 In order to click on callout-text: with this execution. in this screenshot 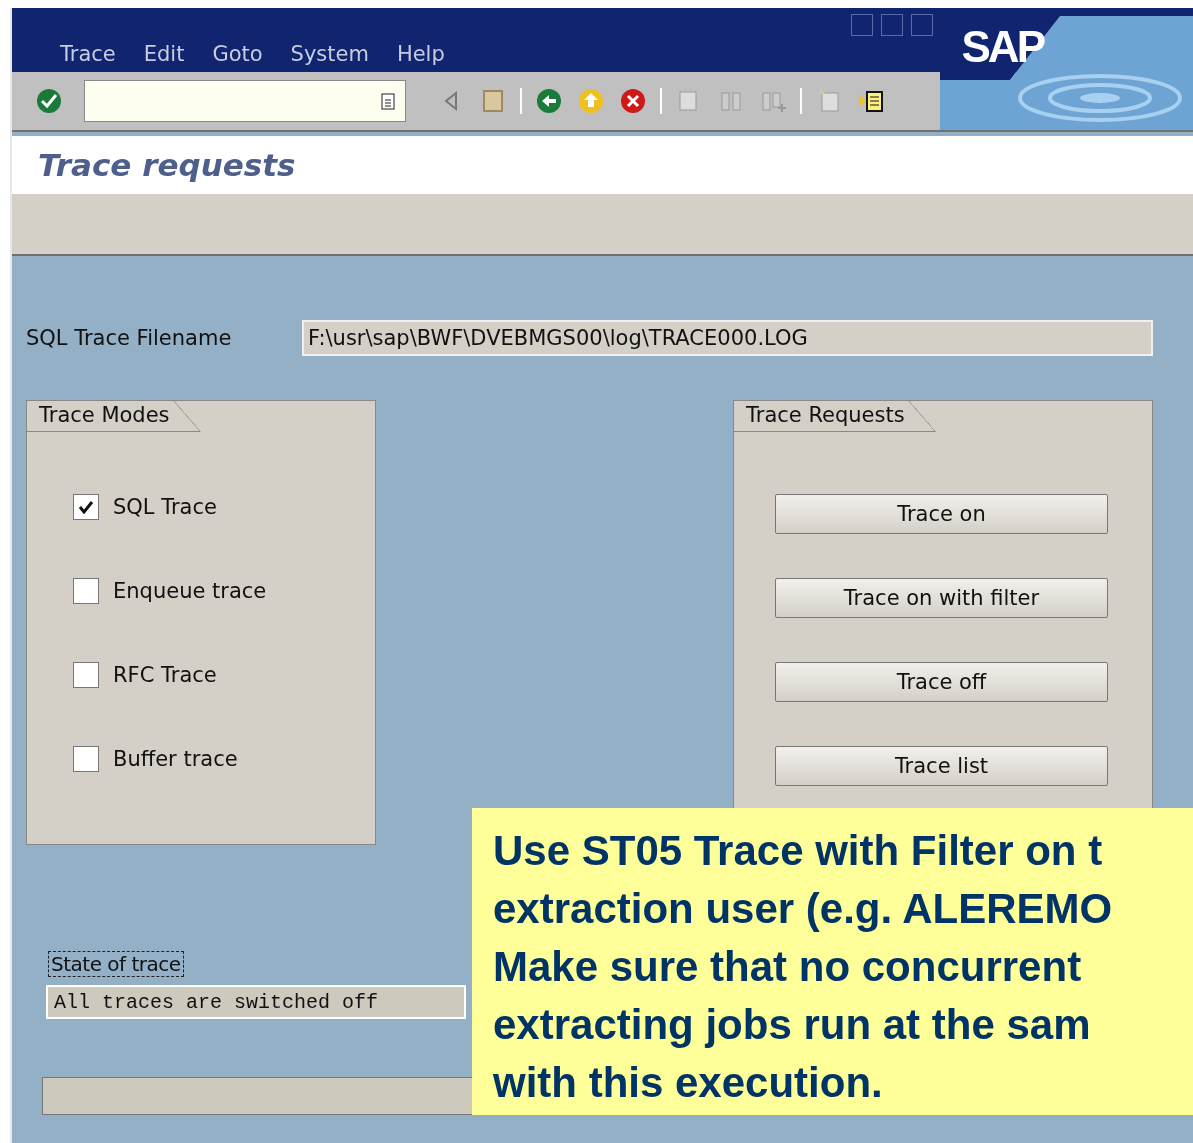, I will do `click(688, 1083)`.